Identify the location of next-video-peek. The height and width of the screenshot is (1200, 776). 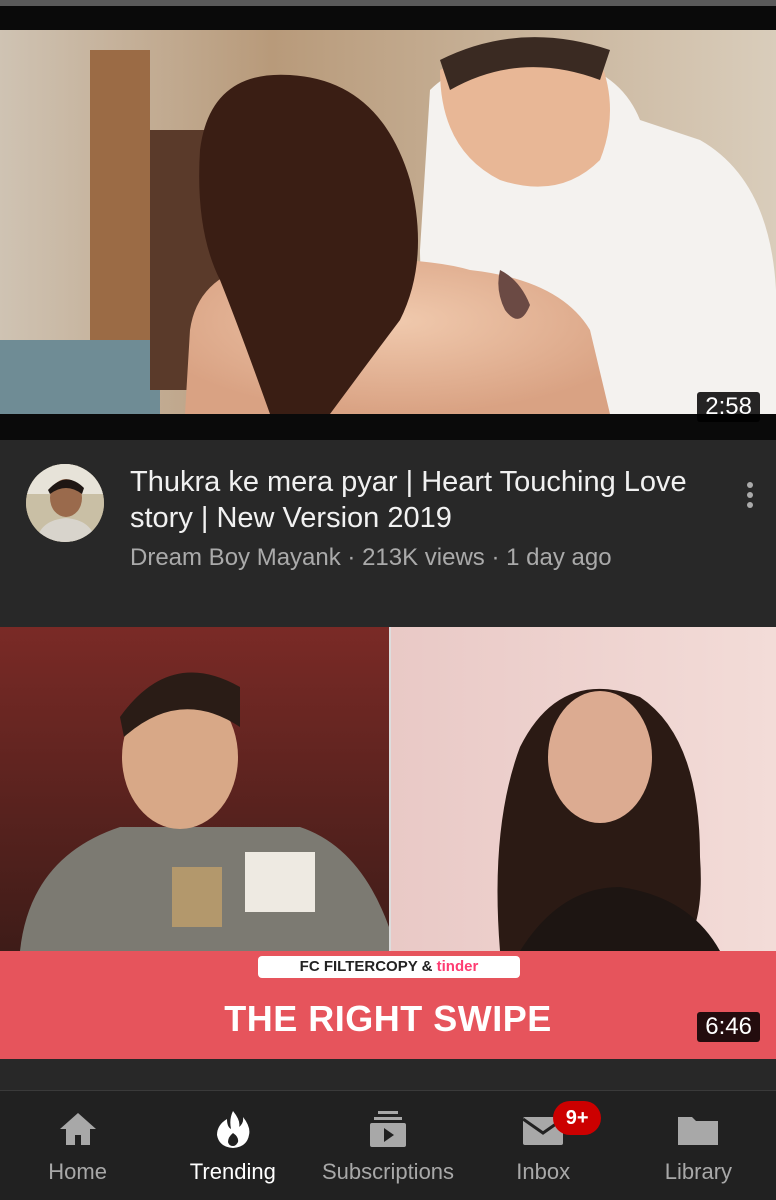
(388, 1075).